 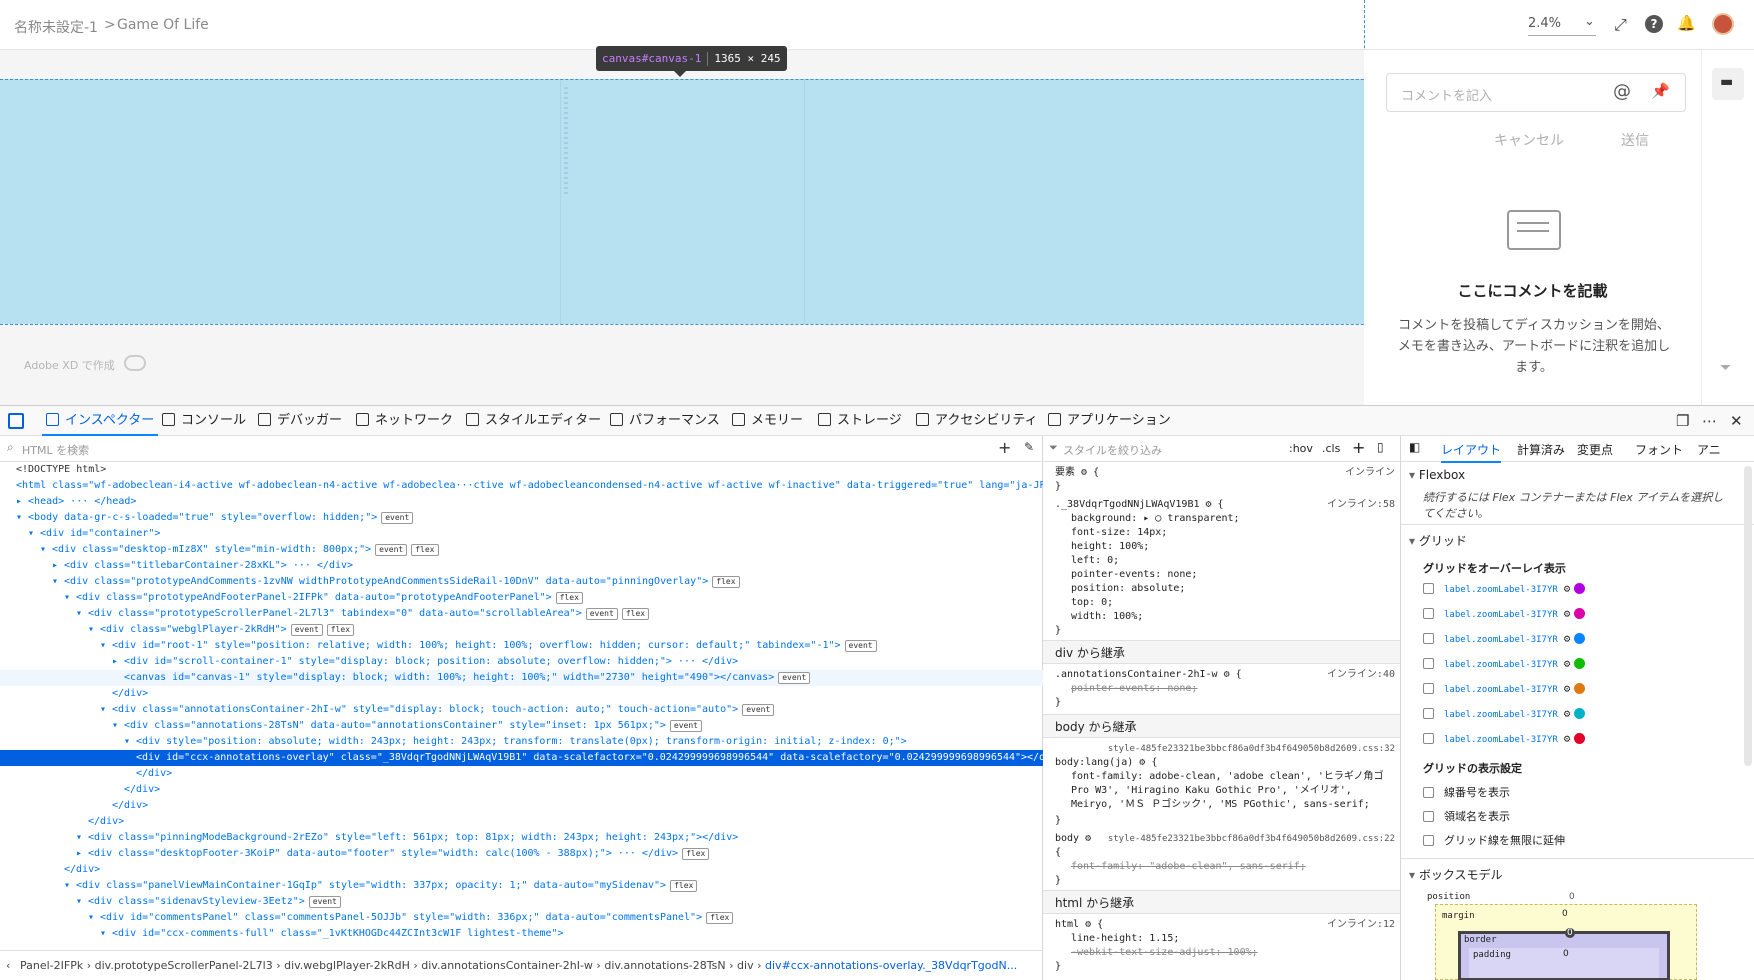 What do you see at coordinates (1029, 447) in the screenshot?
I see `eyedropper-icon: ✎` at bounding box center [1029, 447].